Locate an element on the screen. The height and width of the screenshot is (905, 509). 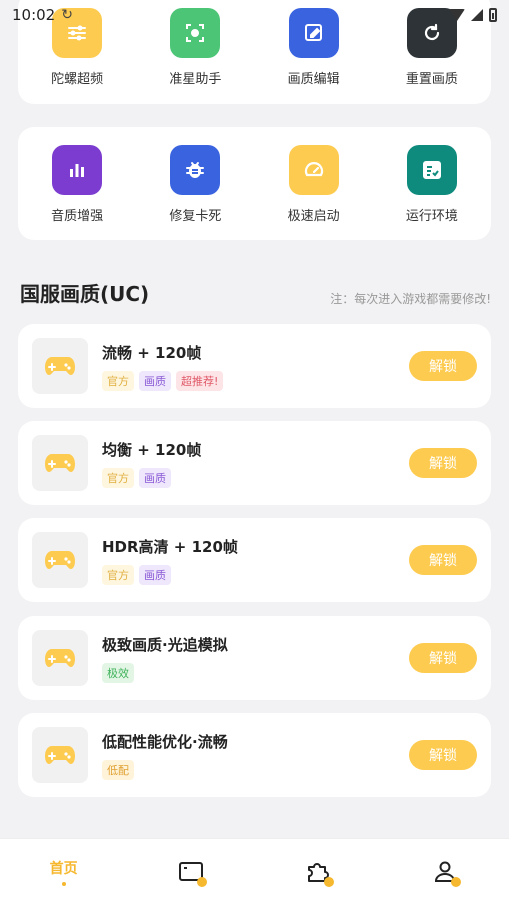
nav-plugins is located at coordinates (318, 872).